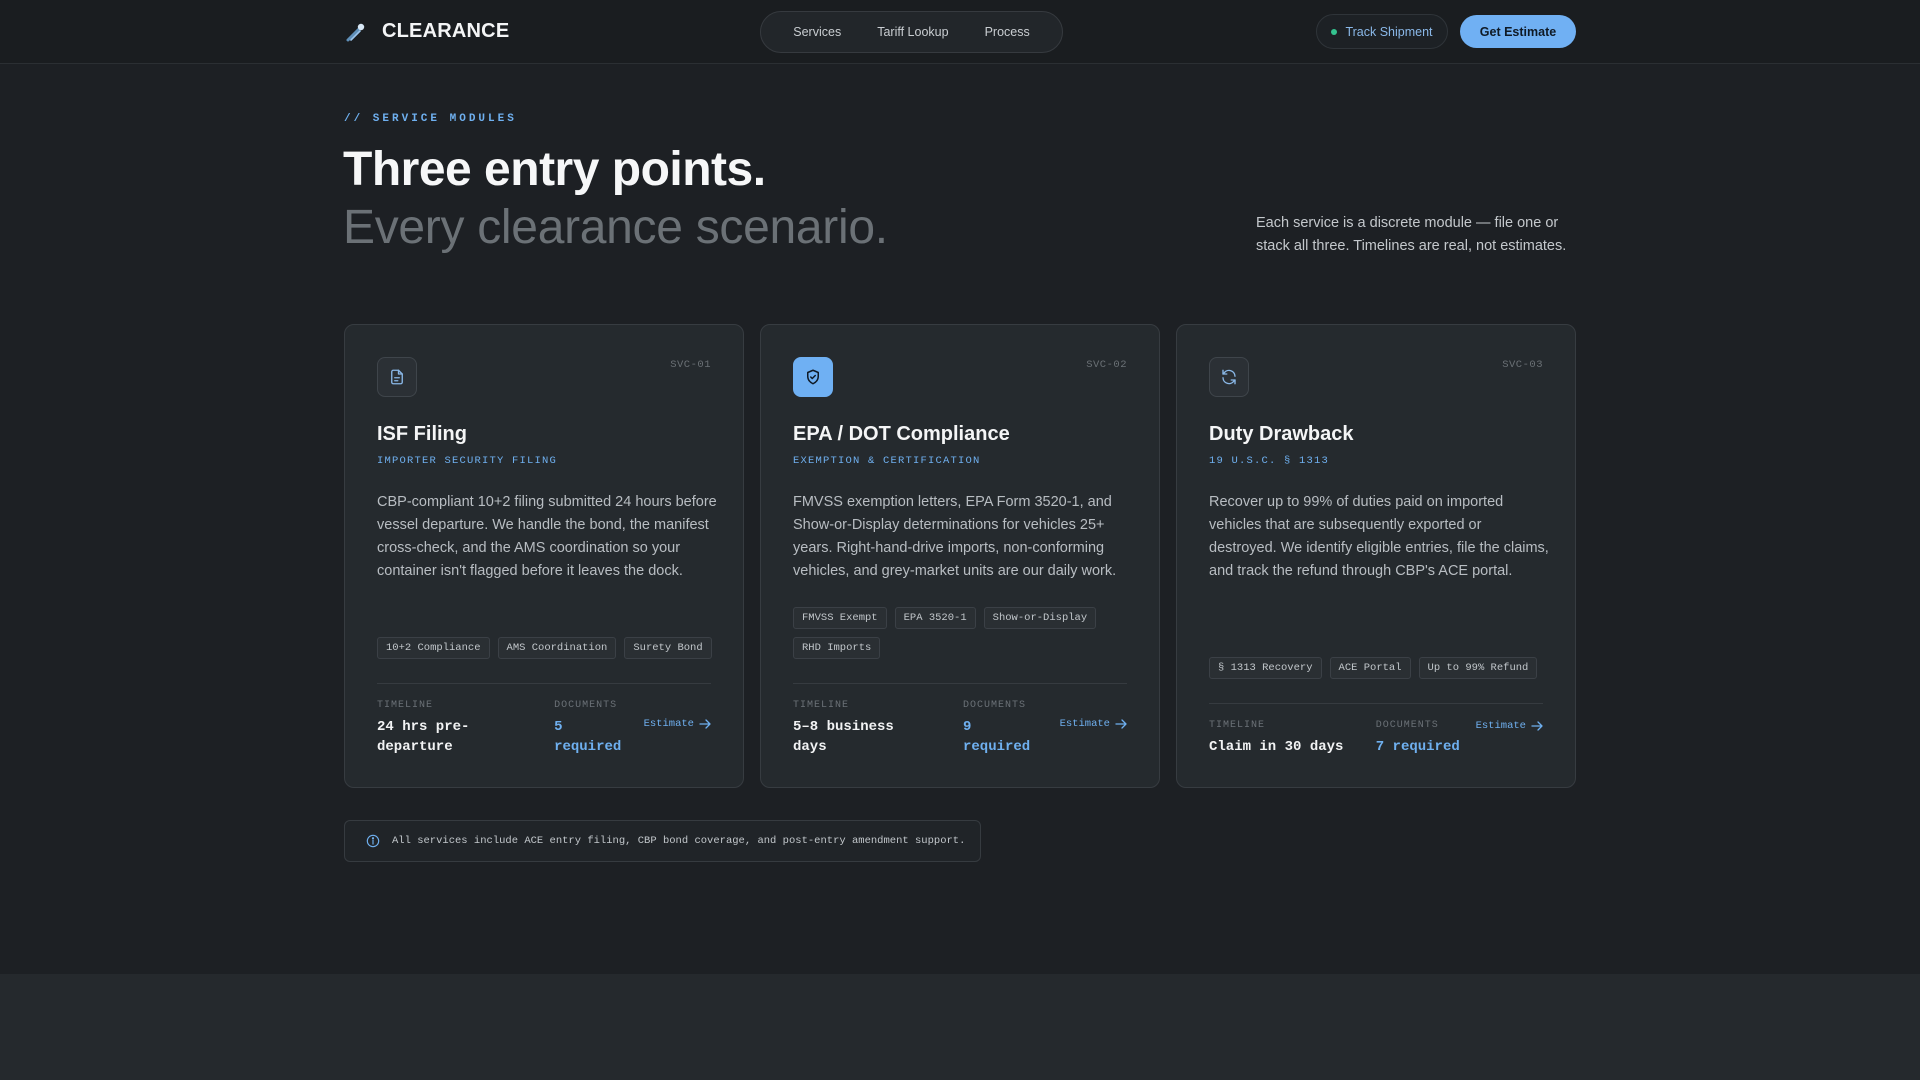 The width and height of the screenshot is (1920, 1080). Describe the element at coordinates (467, 461) in the screenshot. I see `card-subtitle: IMPORTER SECURITY FILING` at that location.